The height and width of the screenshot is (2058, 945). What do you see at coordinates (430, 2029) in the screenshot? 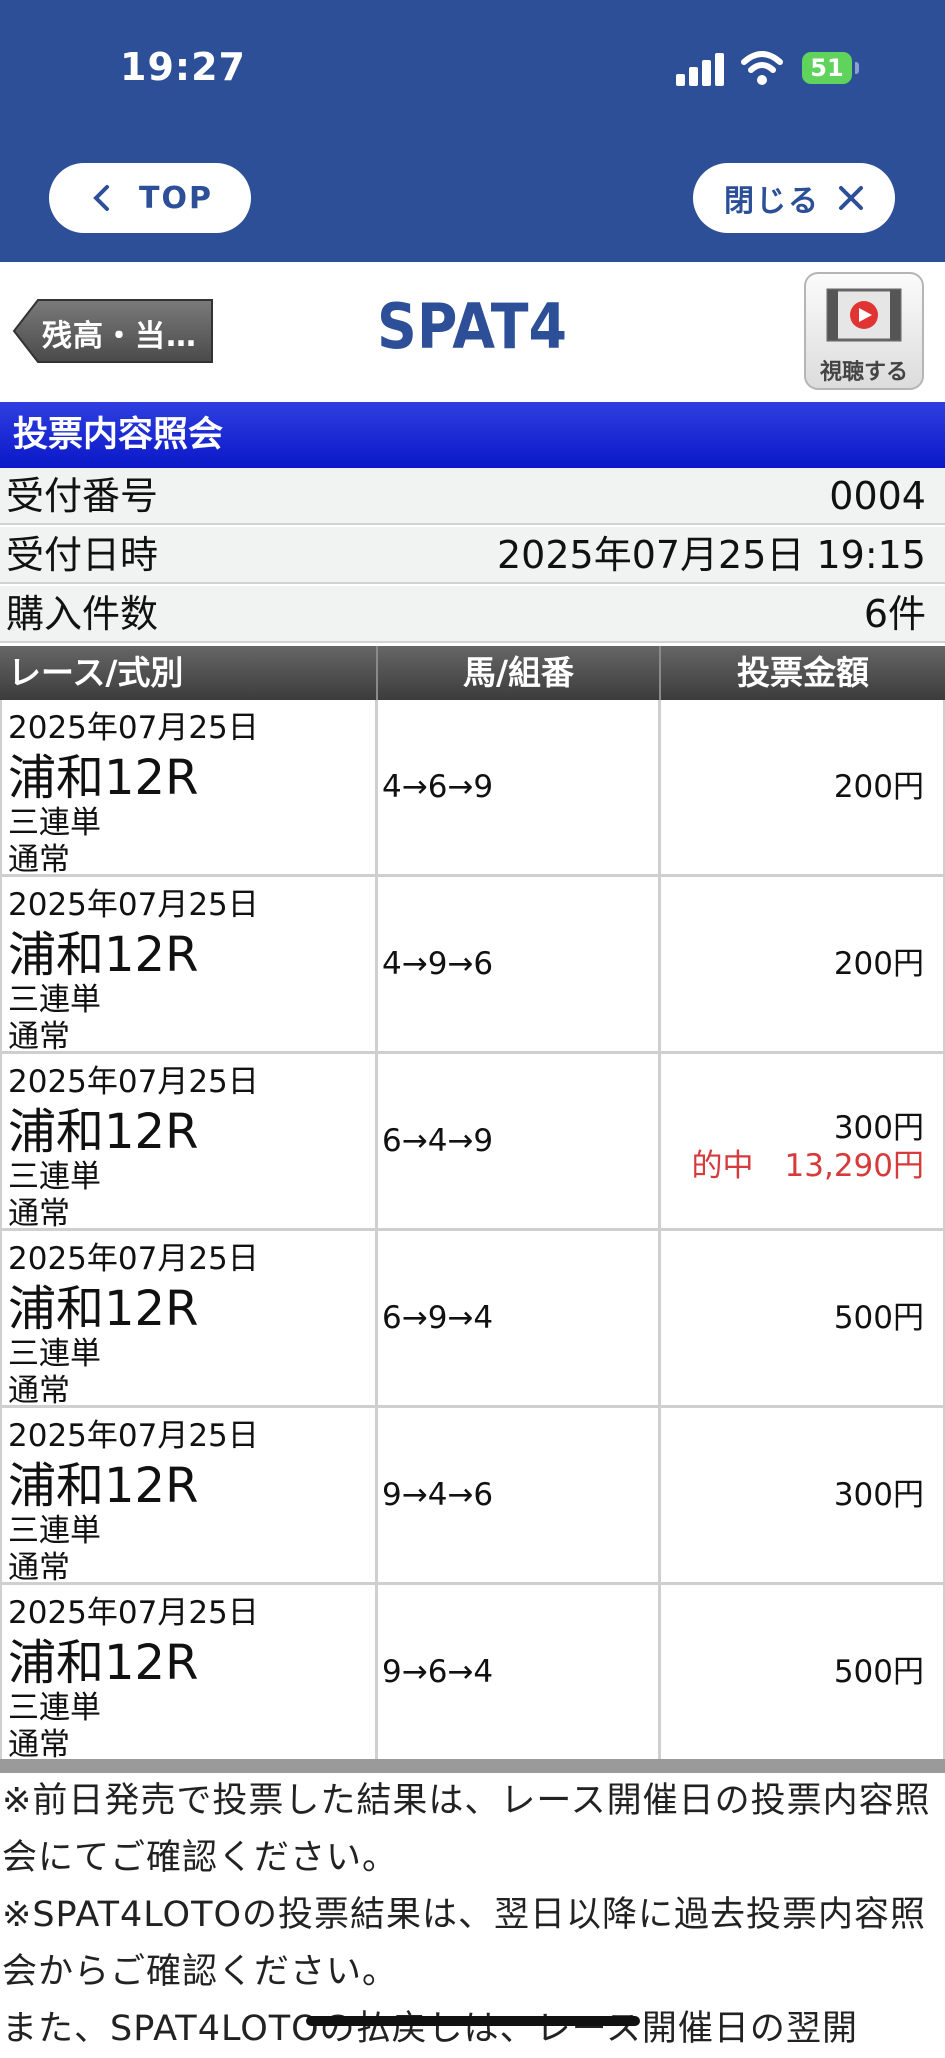
I see `note-text: また、SPAT4LOTOの払戻しは、レース開催日の翌開` at bounding box center [430, 2029].